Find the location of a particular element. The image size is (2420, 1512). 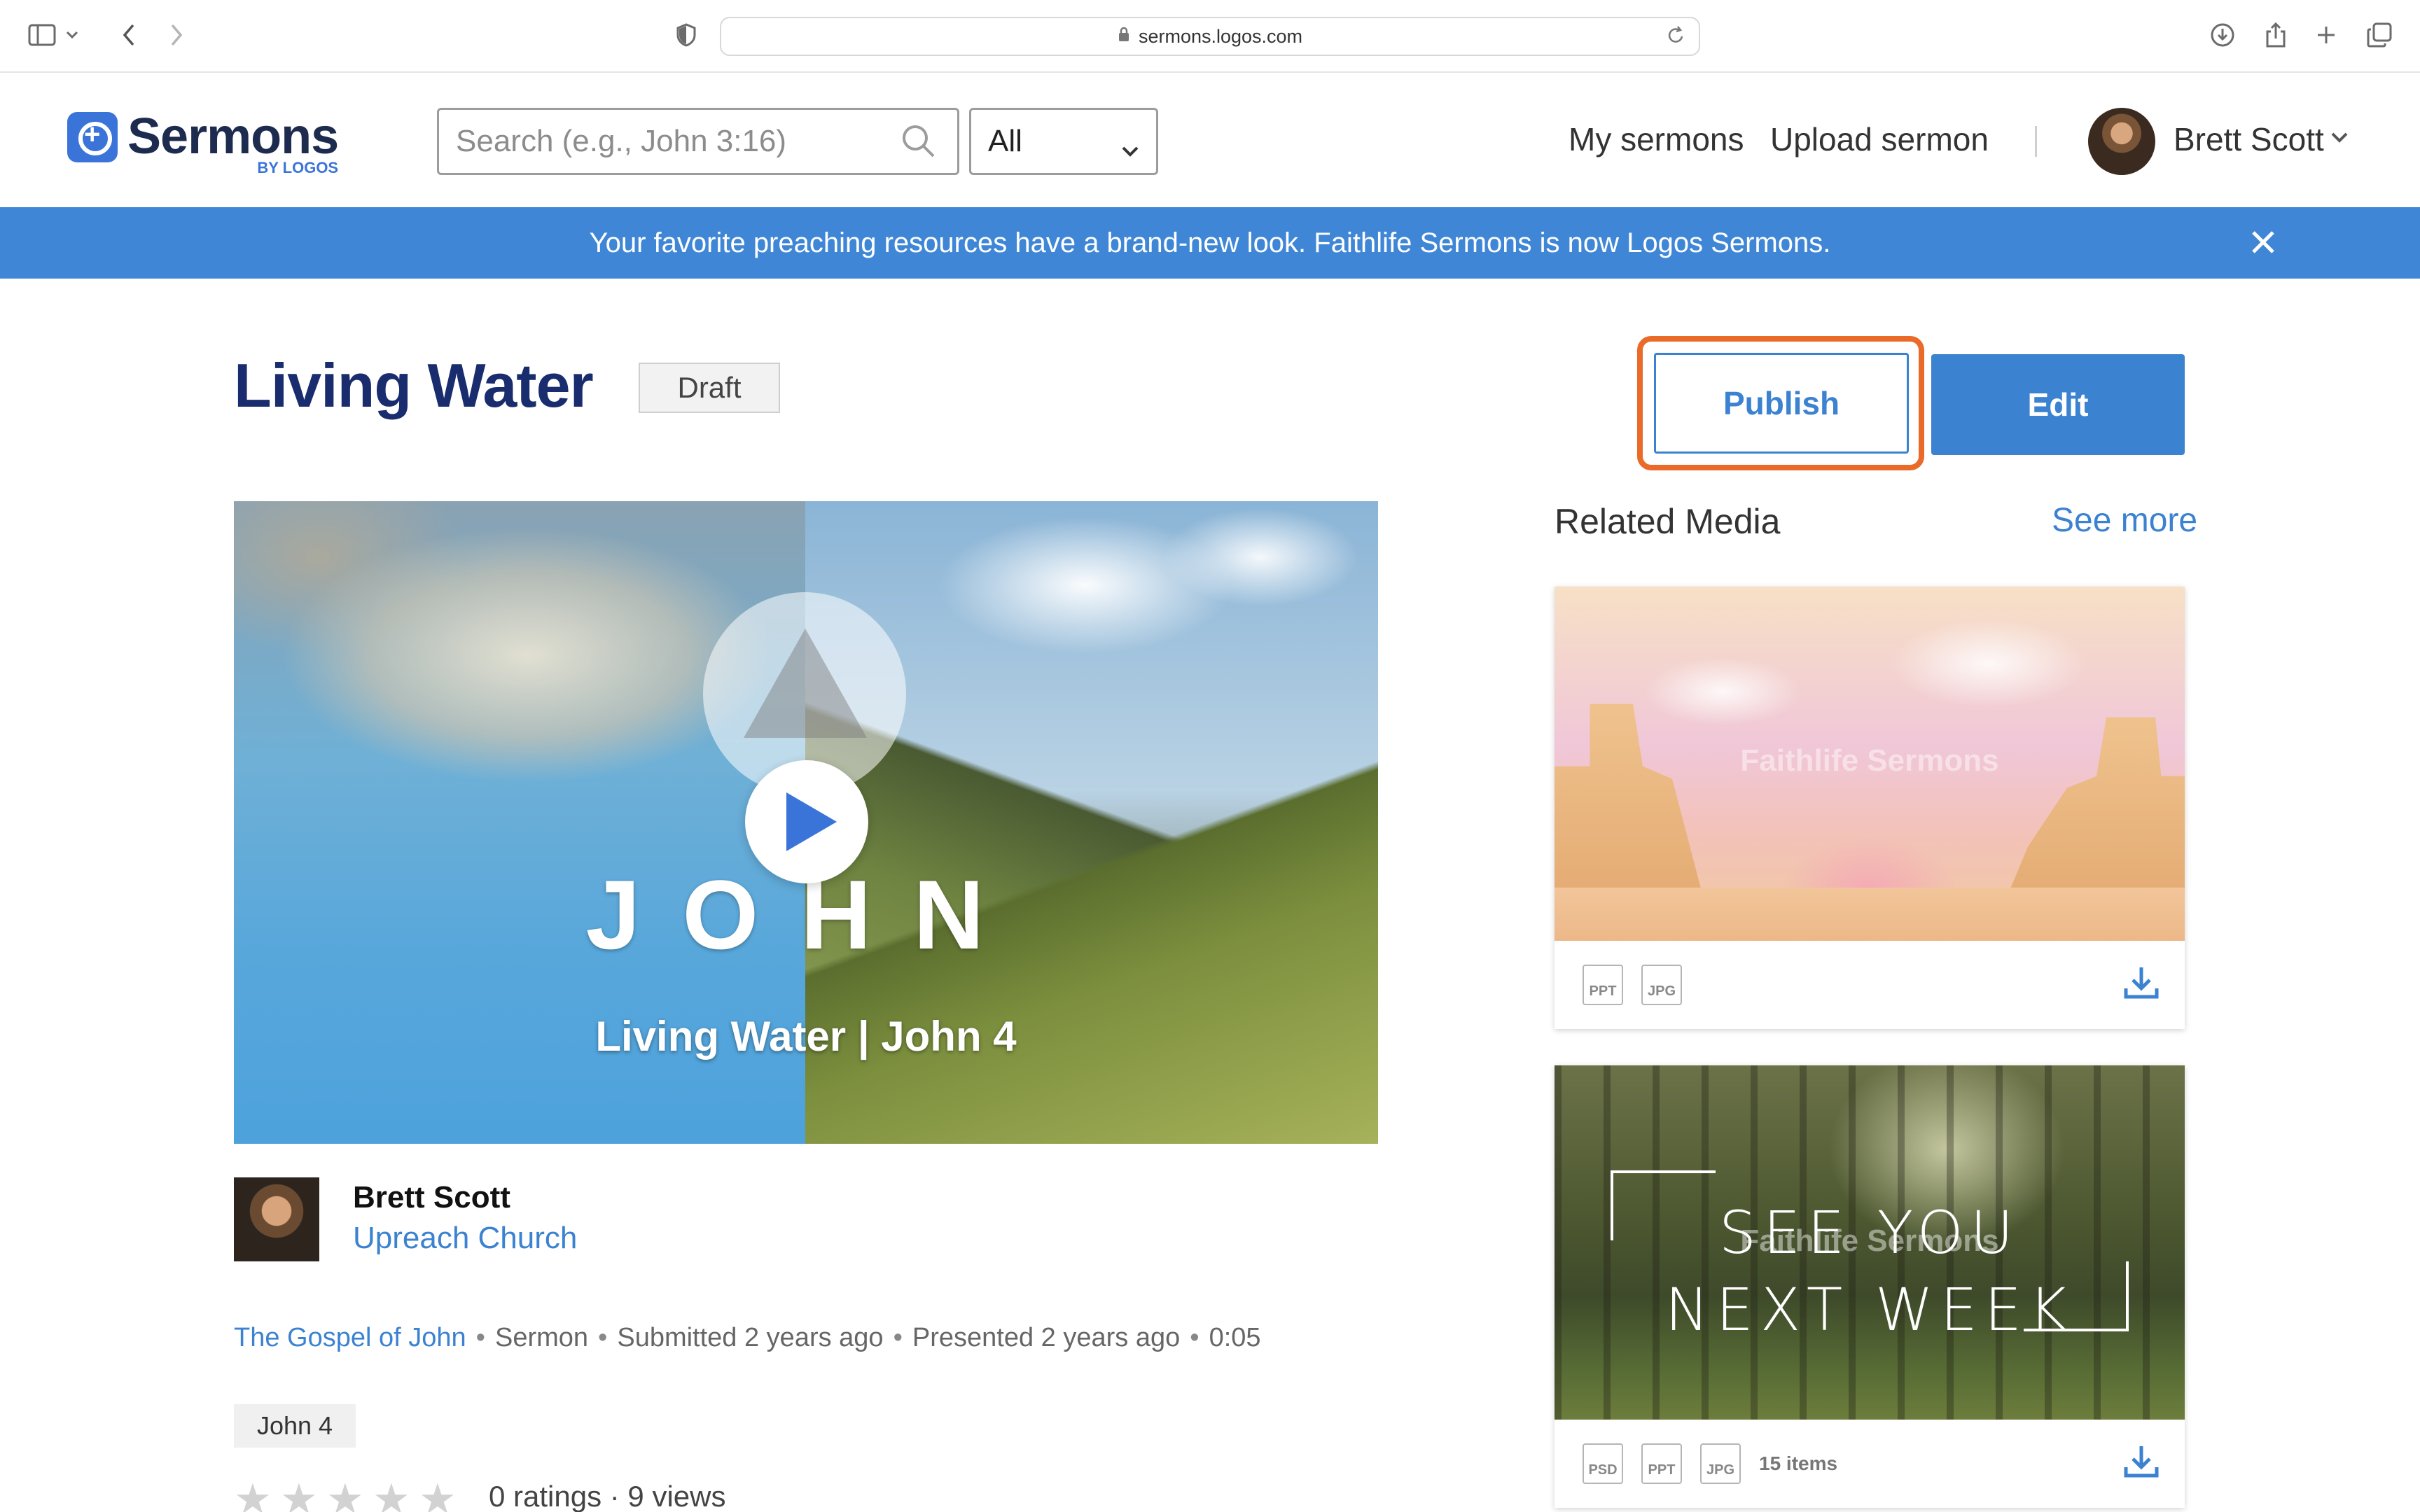

sermon-type: Sermon is located at coordinates (541, 1337).